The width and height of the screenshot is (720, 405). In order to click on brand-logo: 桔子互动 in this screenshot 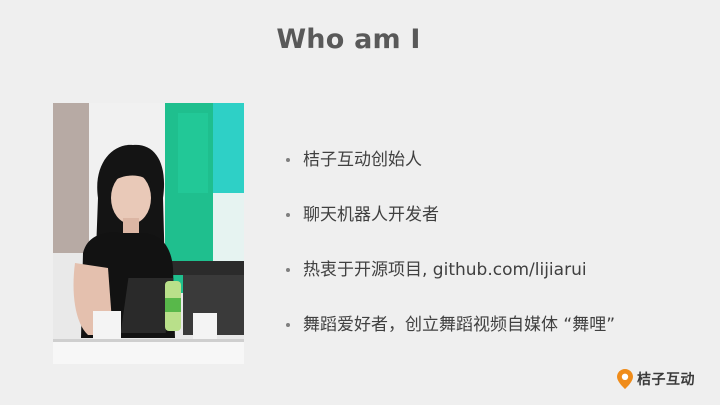, I will do `click(656, 379)`.